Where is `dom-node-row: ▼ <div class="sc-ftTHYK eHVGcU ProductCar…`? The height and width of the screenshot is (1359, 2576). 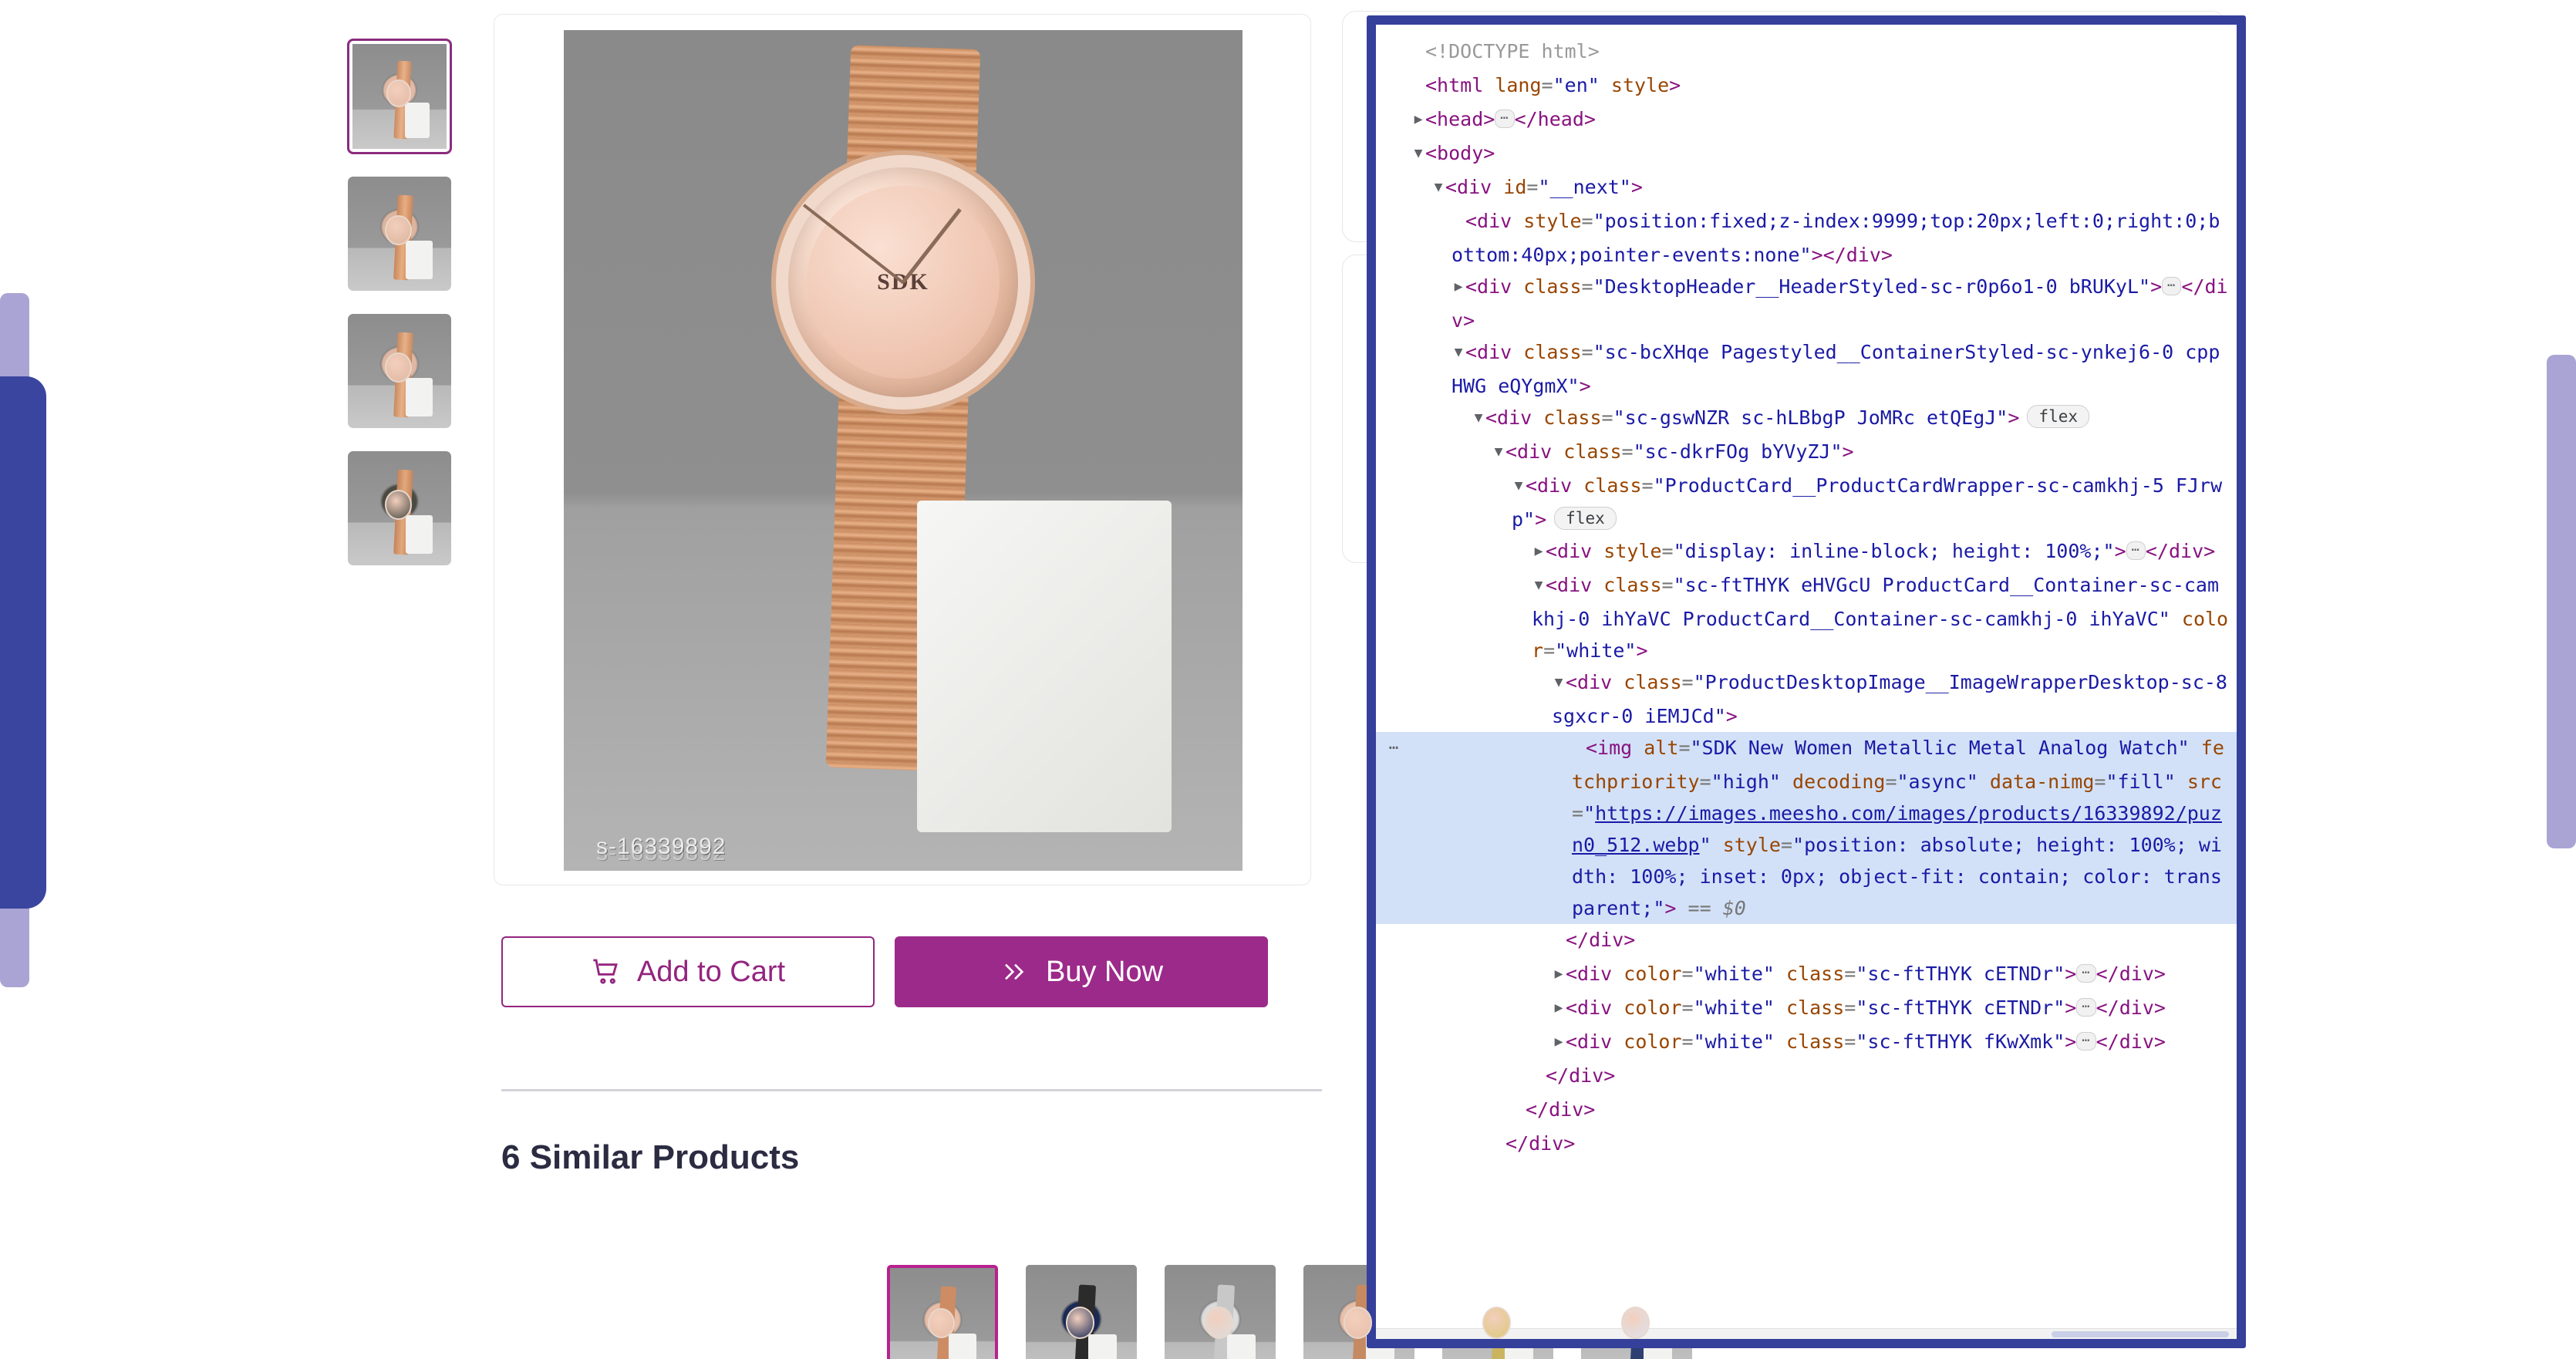 dom-node-row: ▼ <div class="sc-ftTHYK eHVGcU ProductCar… is located at coordinates (1806, 617).